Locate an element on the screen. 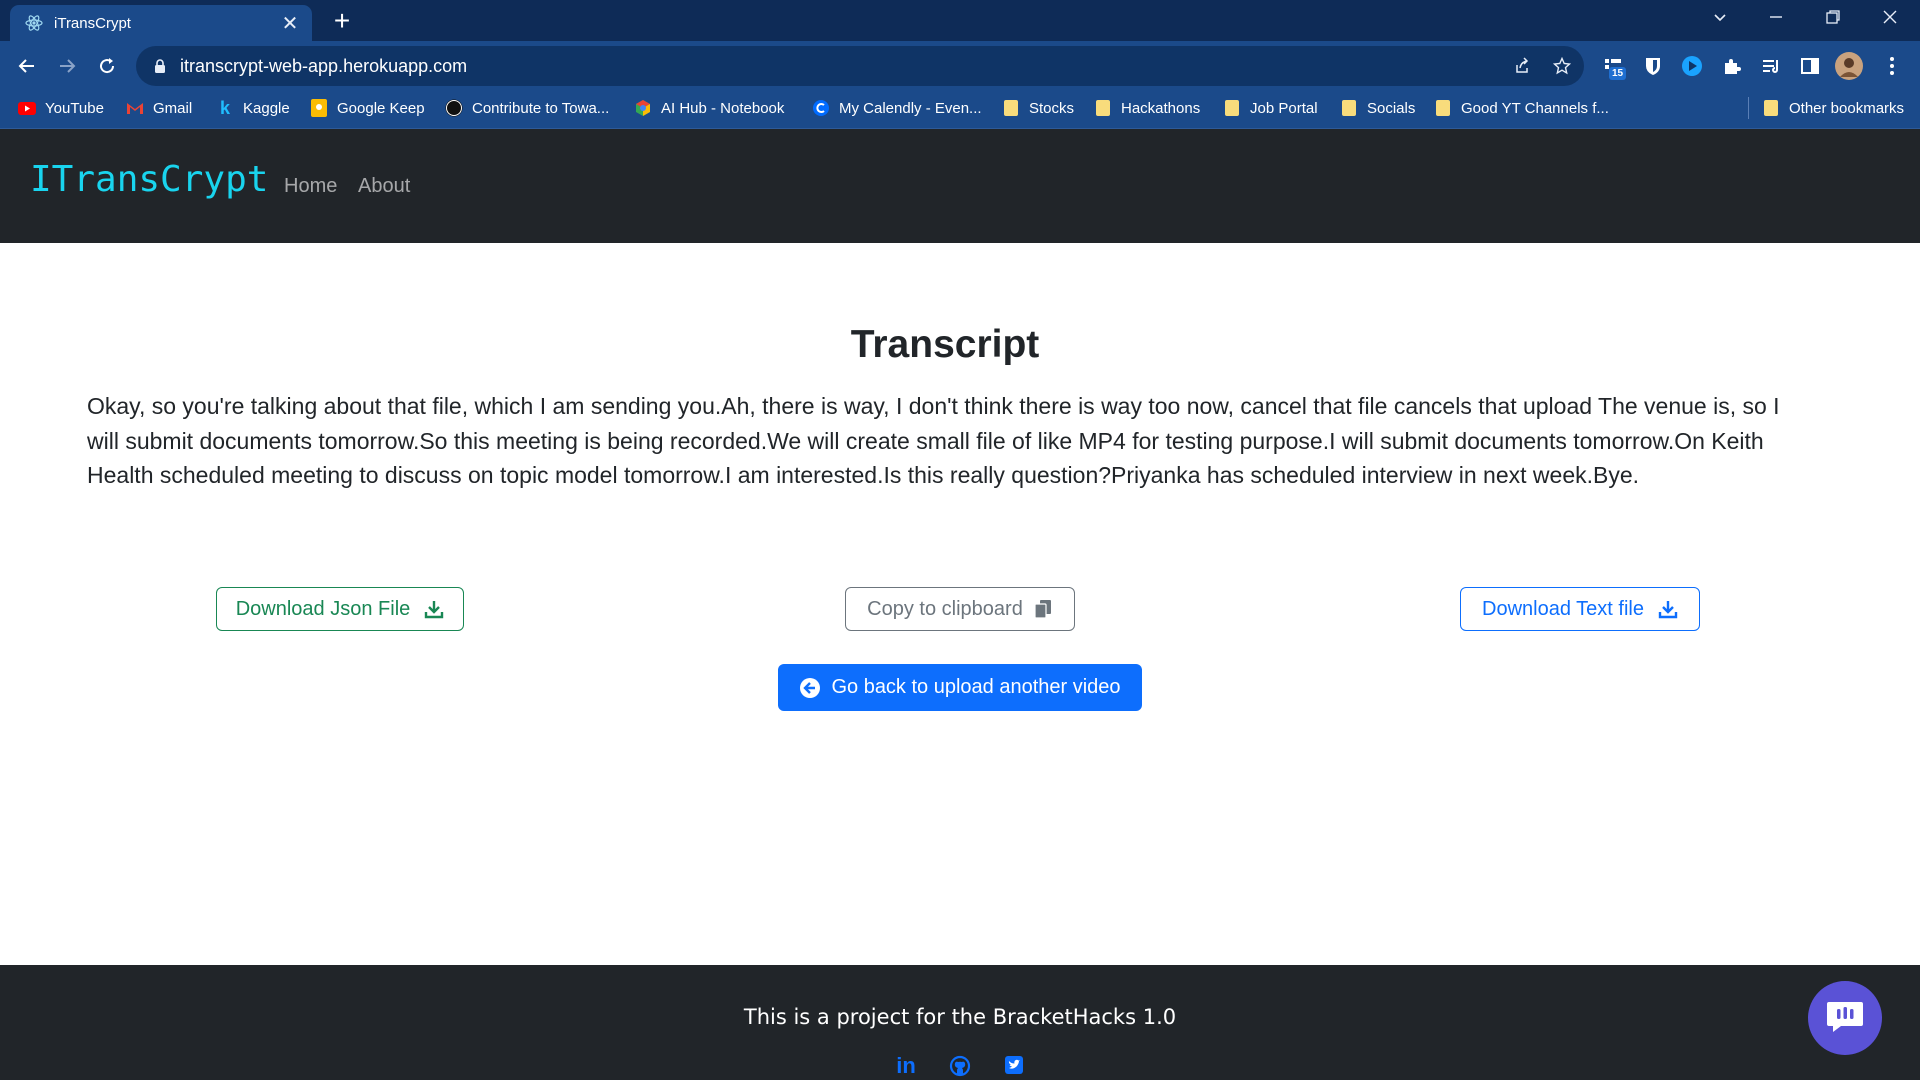 This screenshot has height=1080, width=1920. tab-search-icon is located at coordinates (1720, 19).